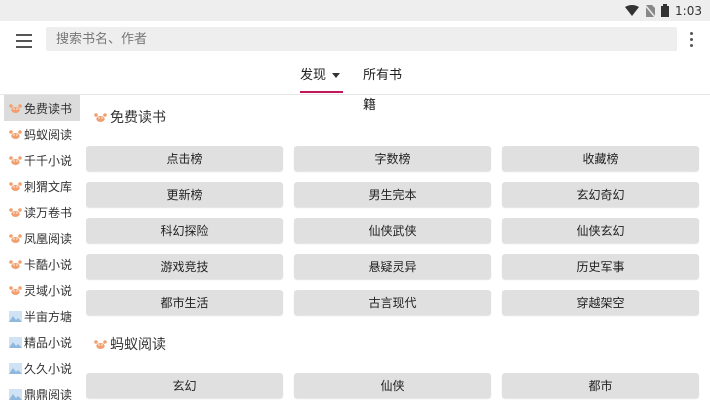 The image size is (710, 400). Describe the element at coordinates (688, 10) in the screenshot. I see `status-time: 1:03` at that location.